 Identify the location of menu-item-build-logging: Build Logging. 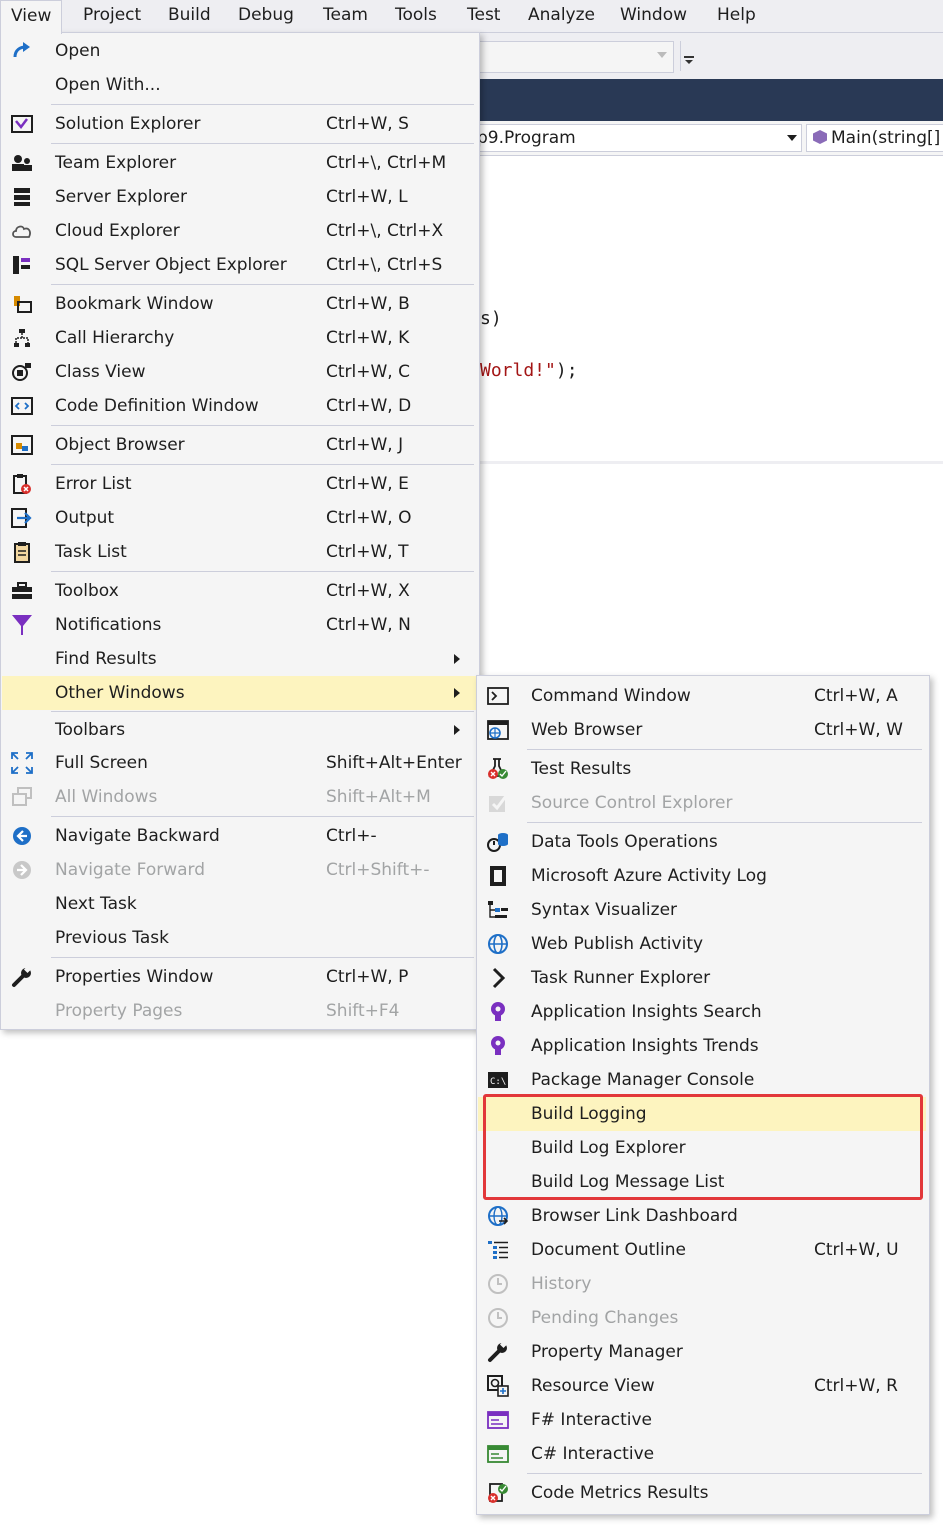
(702, 1114).